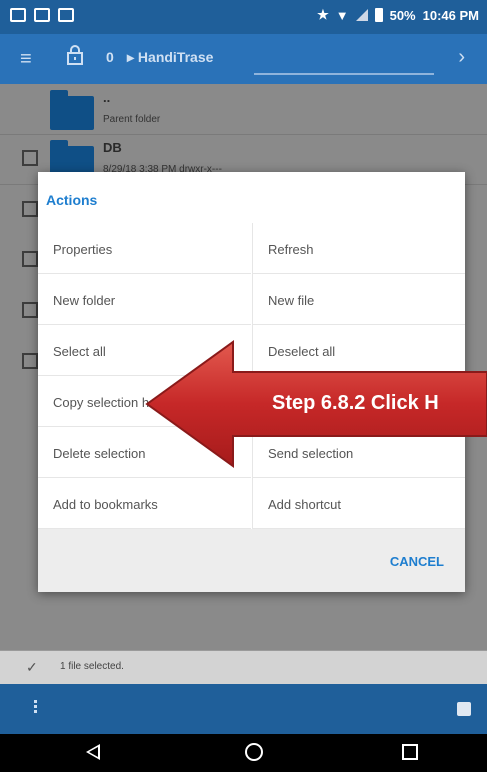 The height and width of the screenshot is (772, 487). What do you see at coordinates (304, 504) in the screenshot?
I see `action-label: Add shortcut` at bounding box center [304, 504].